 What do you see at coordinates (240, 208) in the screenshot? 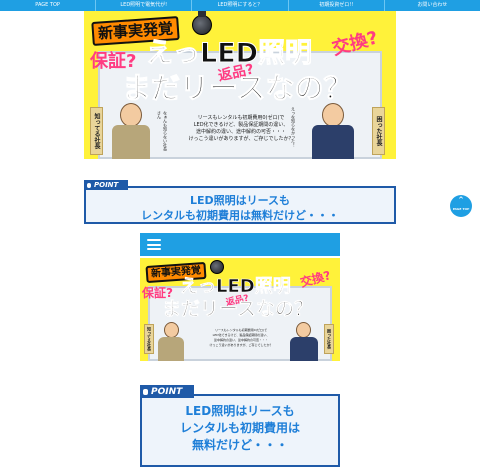
I see `point-text: LED照明はリースも レンタルも初期費用は無料だけど・・・` at bounding box center [240, 208].